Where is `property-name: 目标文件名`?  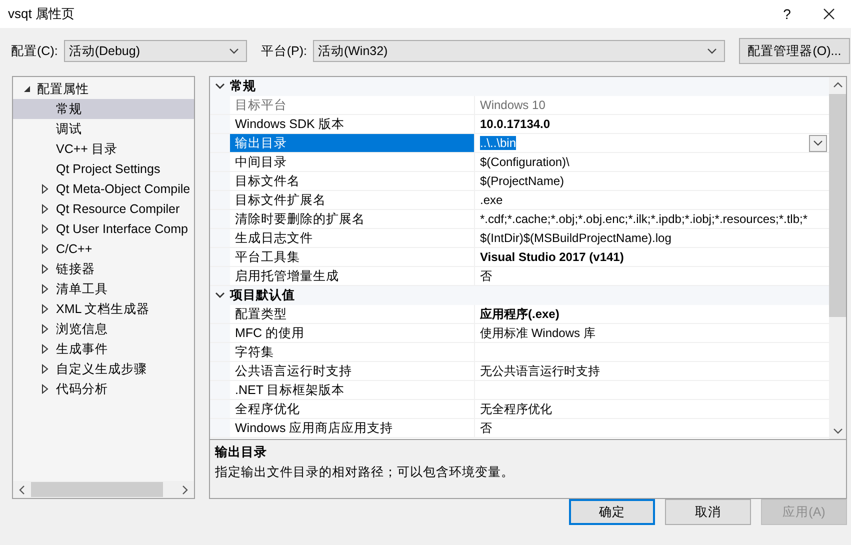 property-name: 目标文件名 is located at coordinates (352, 181).